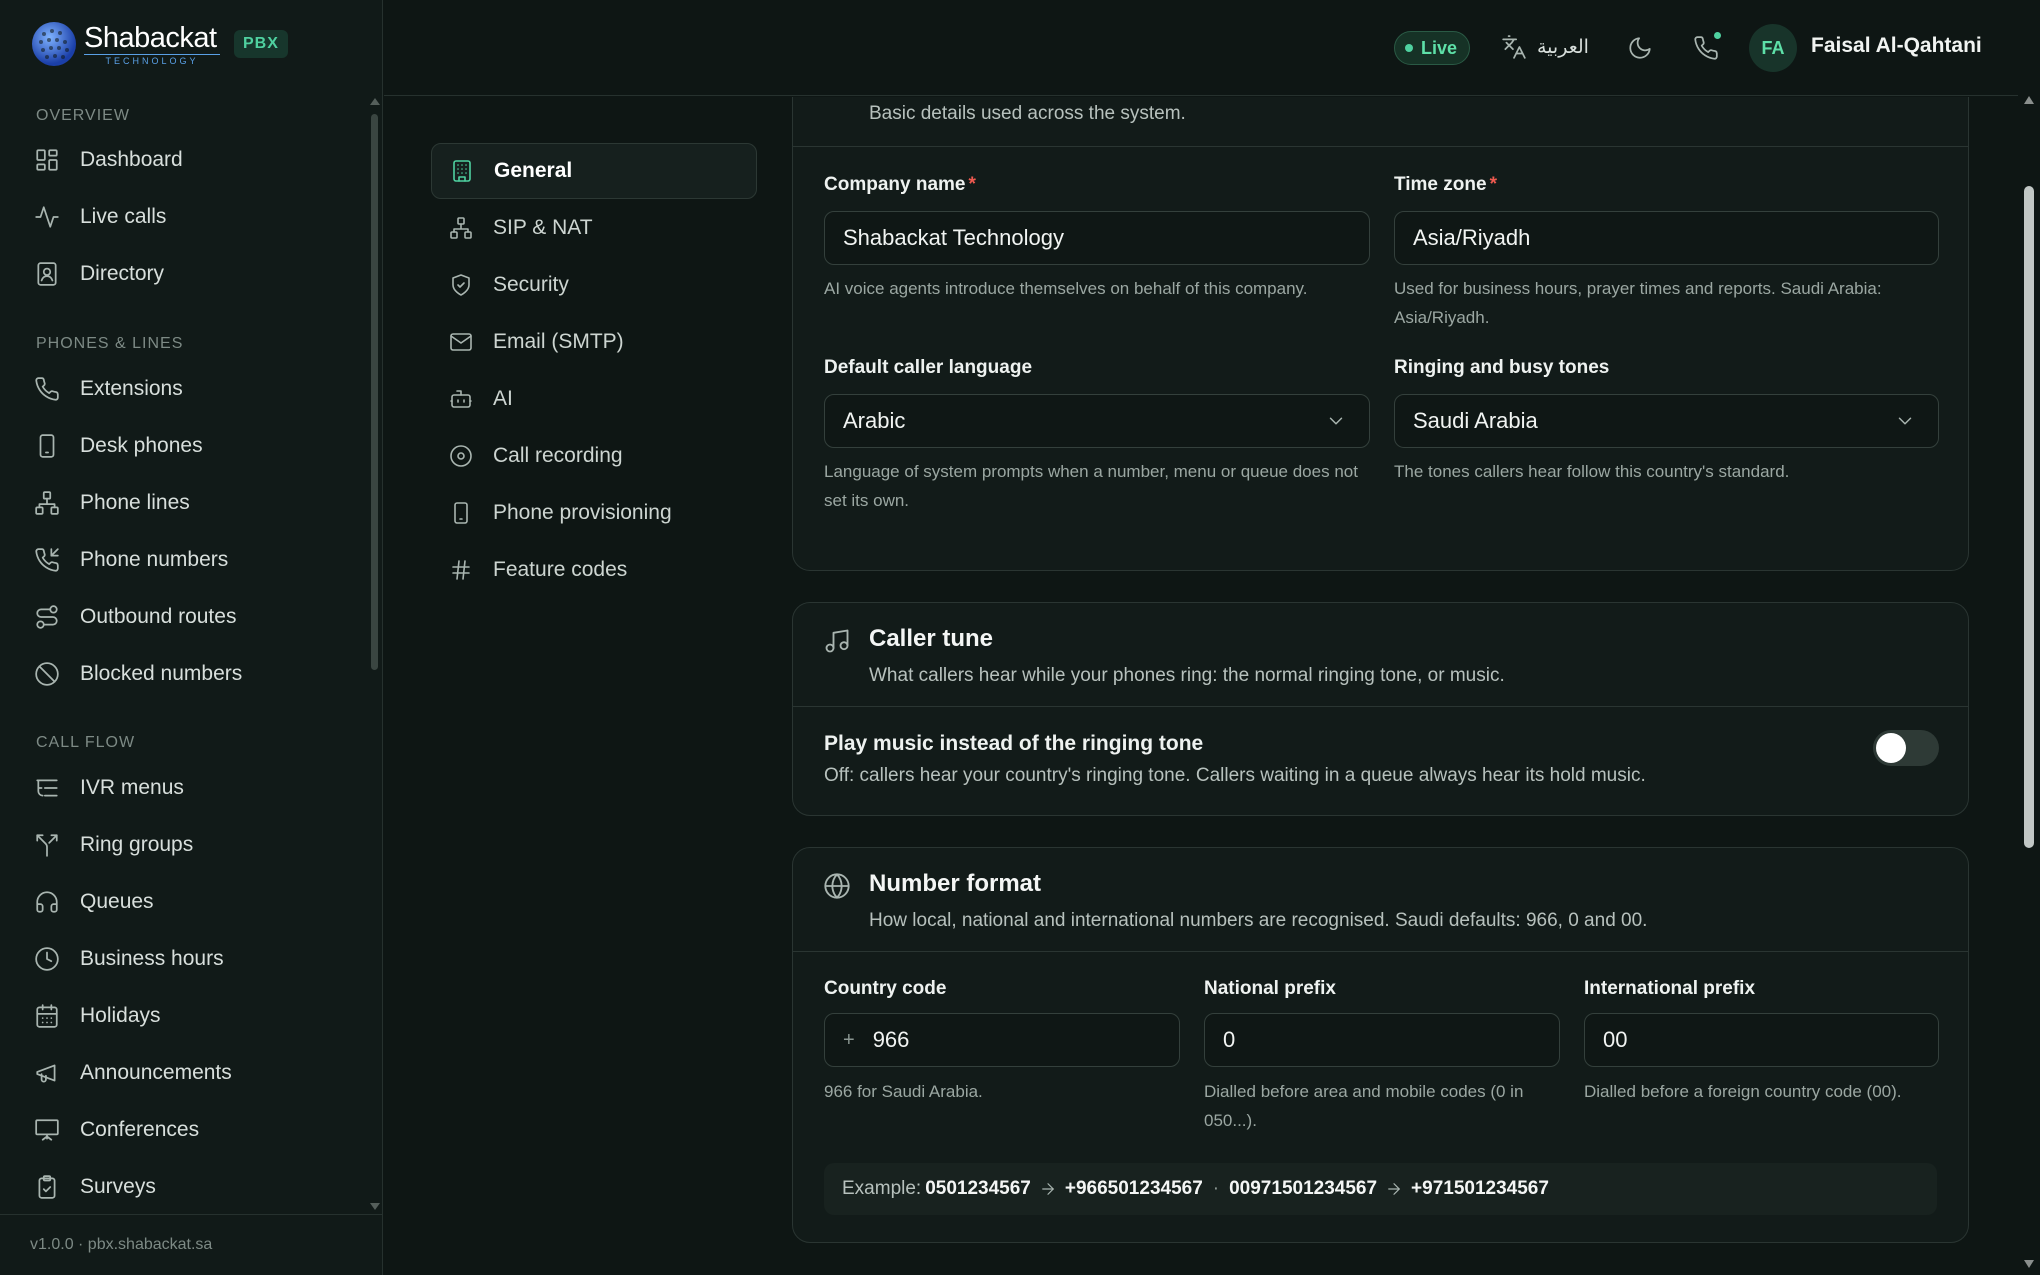 This screenshot has height=1275, width=2040. What do you see at coordinates (1432, 48) in the screenshot?
I see `live-status-badge: Live` at bounding box center [1432, 48].